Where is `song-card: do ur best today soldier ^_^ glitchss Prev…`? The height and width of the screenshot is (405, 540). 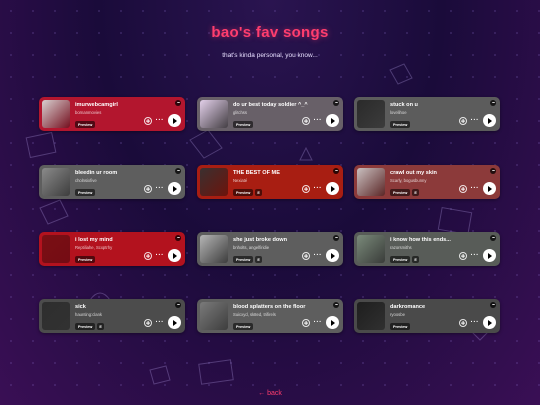 song-card: do ur best today soldier ^_^ glitchss Prev… is located at coordinates (270, 114).